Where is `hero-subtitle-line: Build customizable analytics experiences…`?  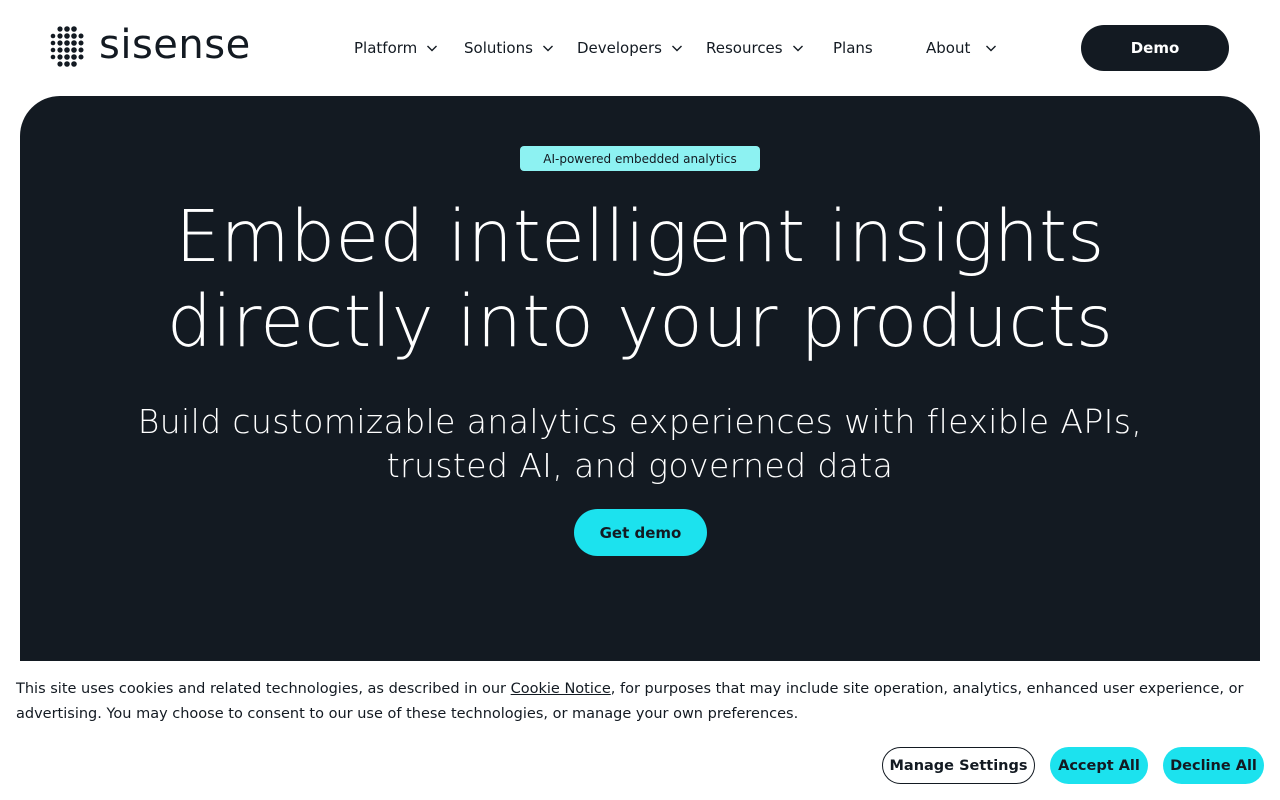 hero-subtitle-line: Build customizable analytics experiences… is located at coordinates (640, 421).